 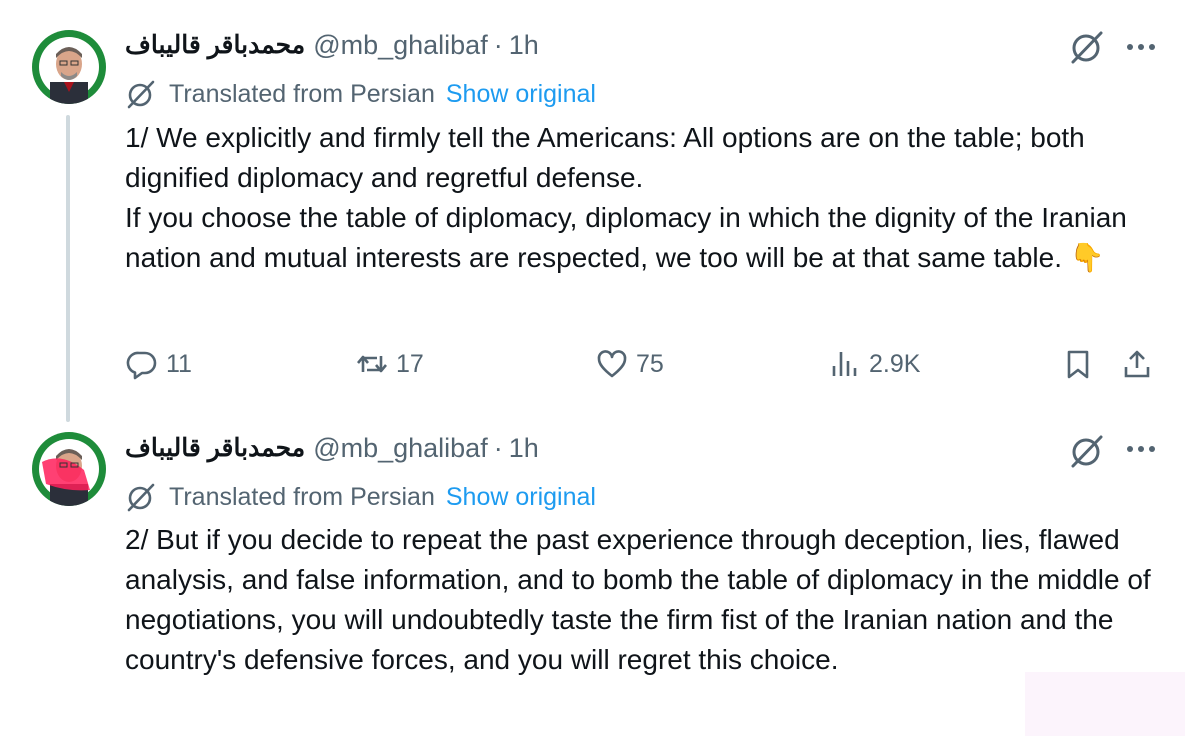 What do you see at coordinates (595, 364) in the screenshot?
I see `tweet-actions: 11 17 75 2.9K` at bounding box center [595, 364].